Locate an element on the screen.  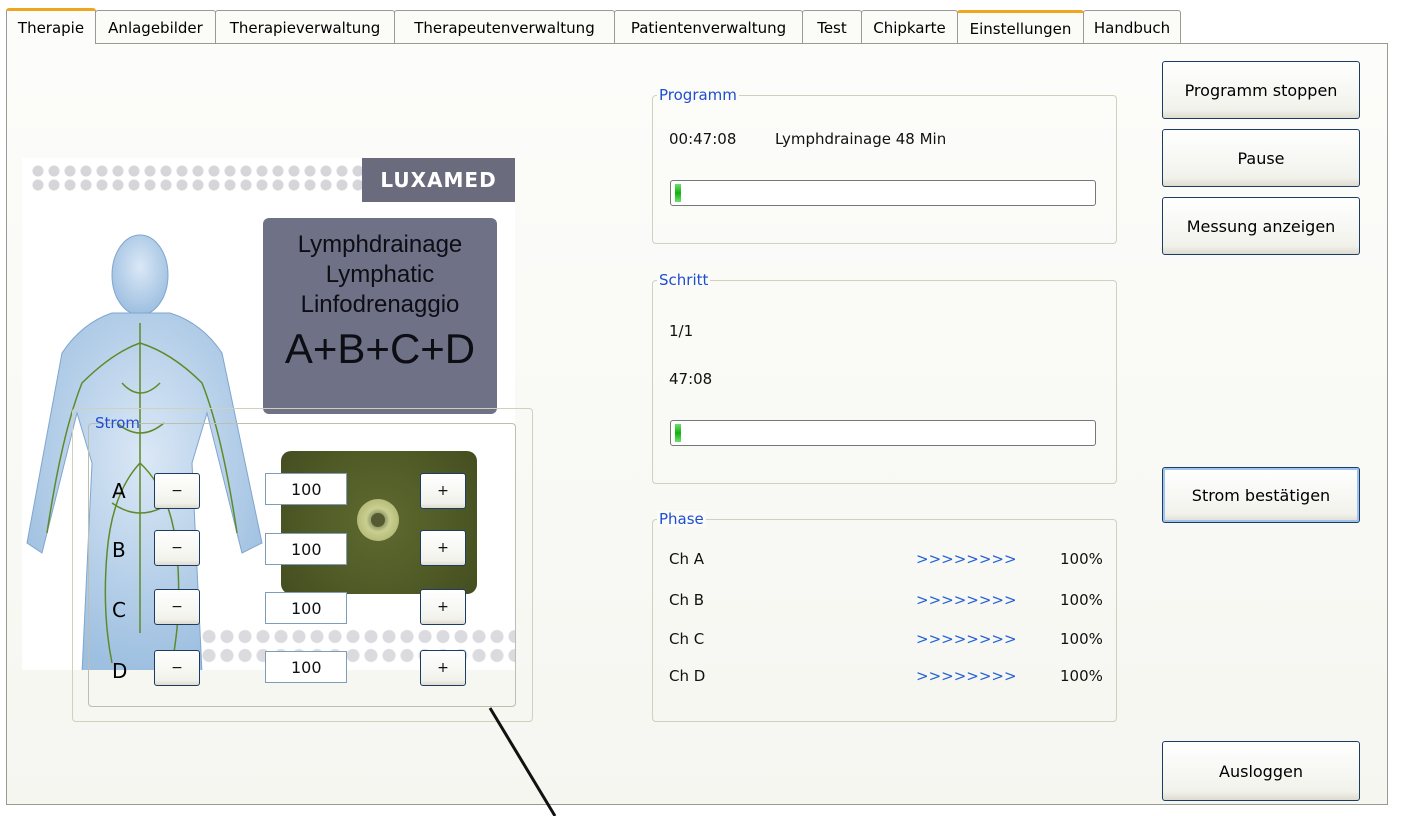
messung-anzeigen-button: Messung anzeigen is located at coordinates (1261, 226).